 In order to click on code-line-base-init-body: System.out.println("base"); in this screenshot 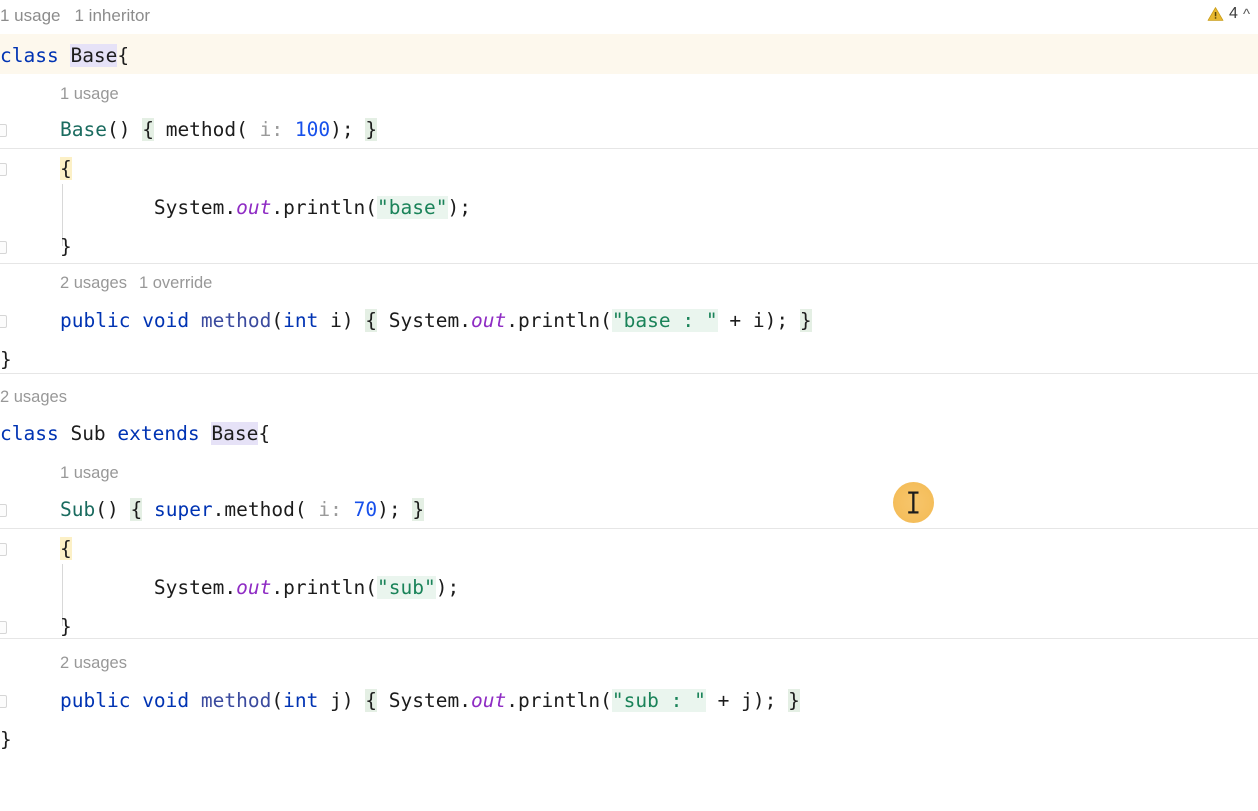, I will do `click(265, 207)`.